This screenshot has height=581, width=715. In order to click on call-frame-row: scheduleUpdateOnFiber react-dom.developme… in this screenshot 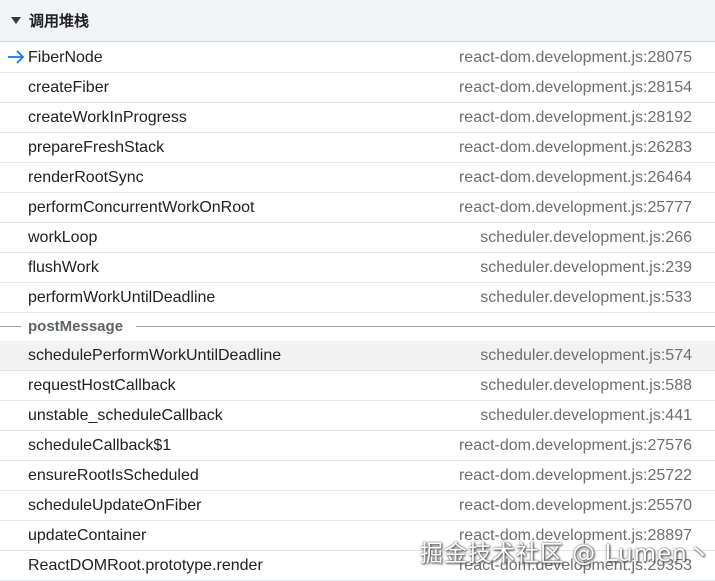, I will do `click(357, 506)`.